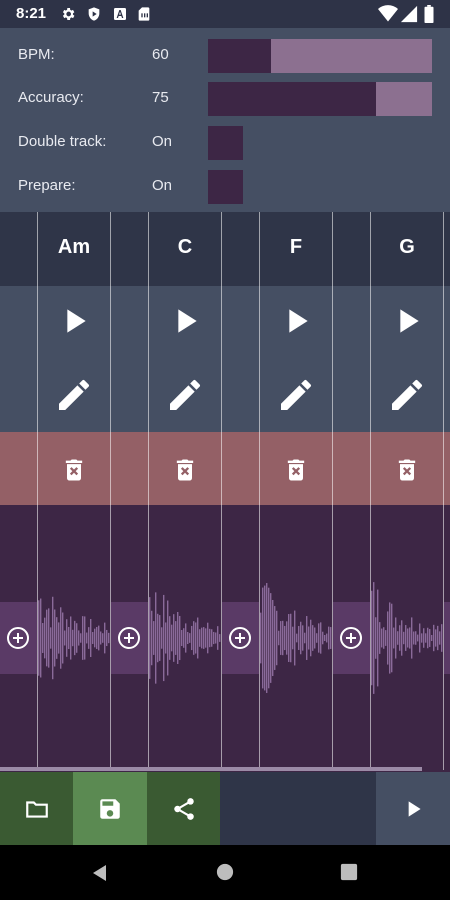 Image resolution: width=450 pixels, height=900 pixels. Describe the element at coordinates (225, 14) in the screenshot. I see `status-bar: 8:21` at that location.